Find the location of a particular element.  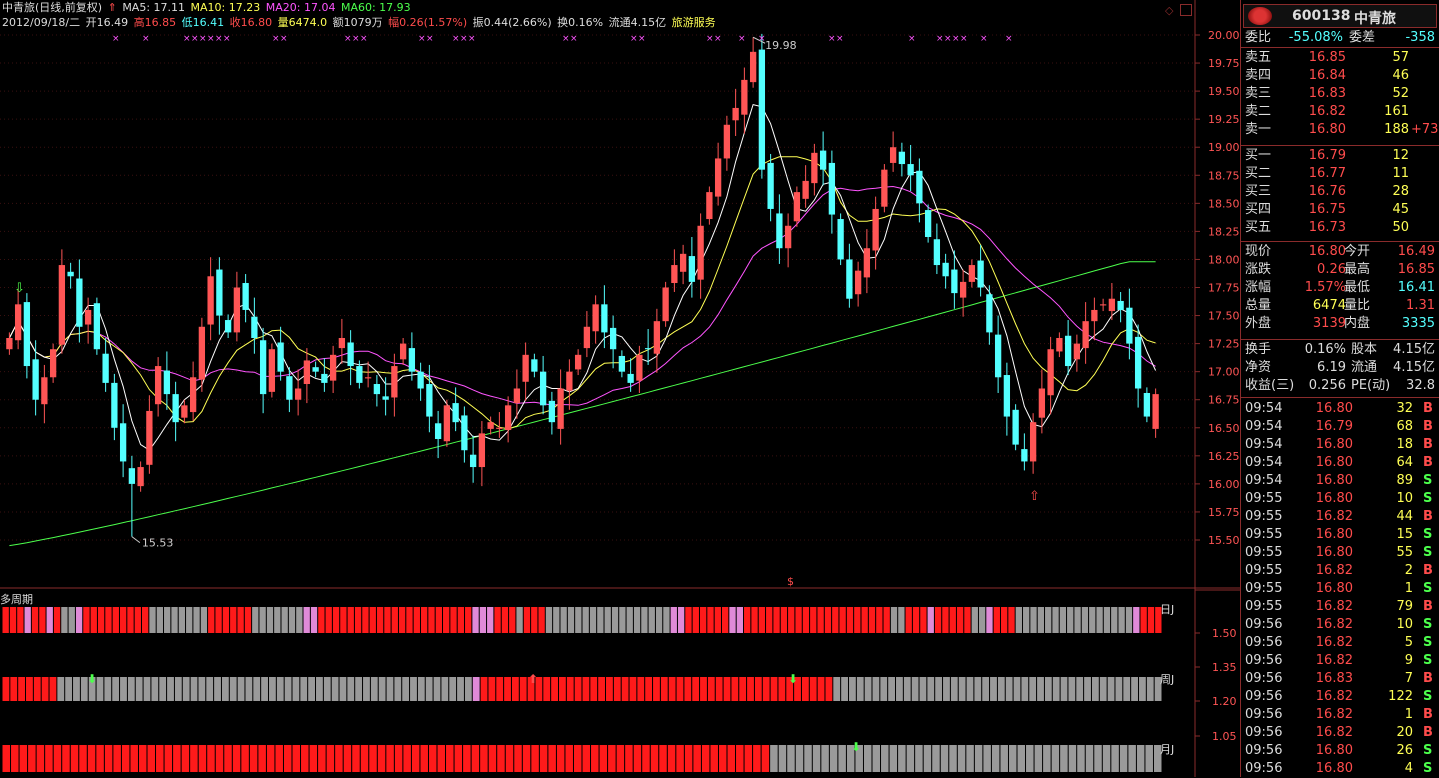

tick-time: 09:54 is located at coordinates (1264, 480).